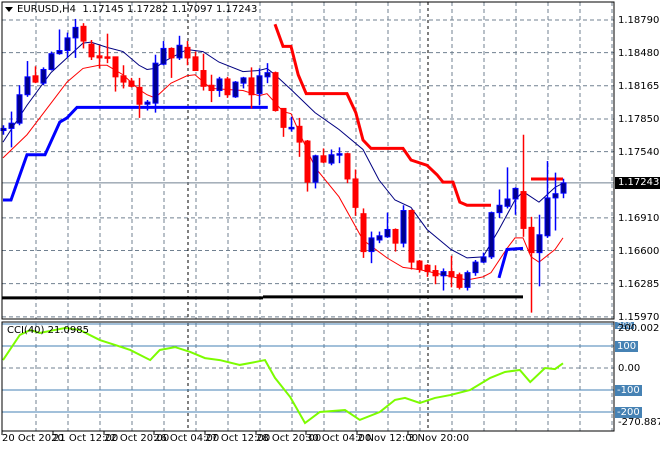 The width and height of the screenshot is (660, 450). What do you see at coordinates (639, 218) in the screenshot?
I see `price-label: 1.16910` at bounding box center [639, 218].